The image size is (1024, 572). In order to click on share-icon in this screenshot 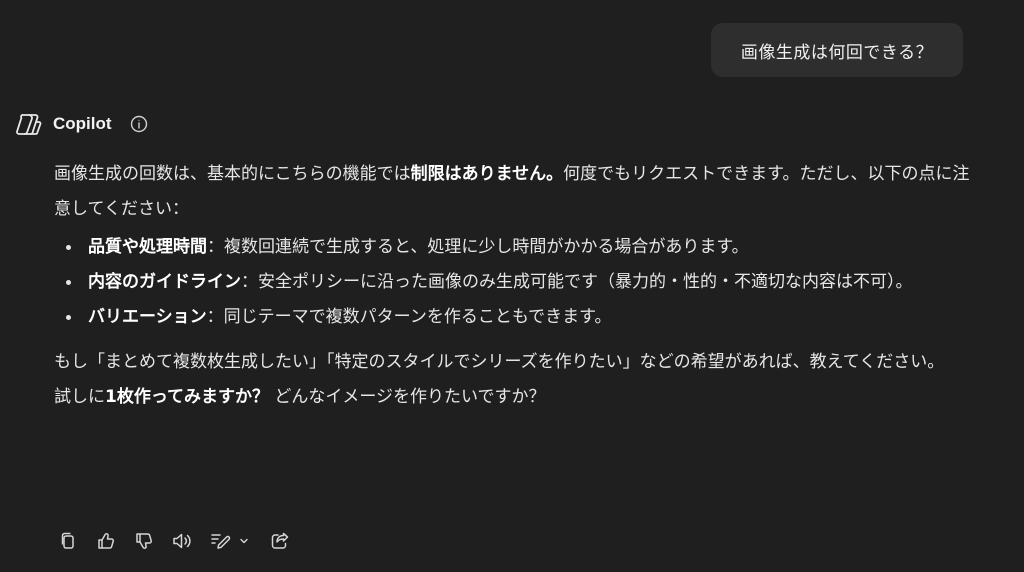, I will do `click(280, 541)`.